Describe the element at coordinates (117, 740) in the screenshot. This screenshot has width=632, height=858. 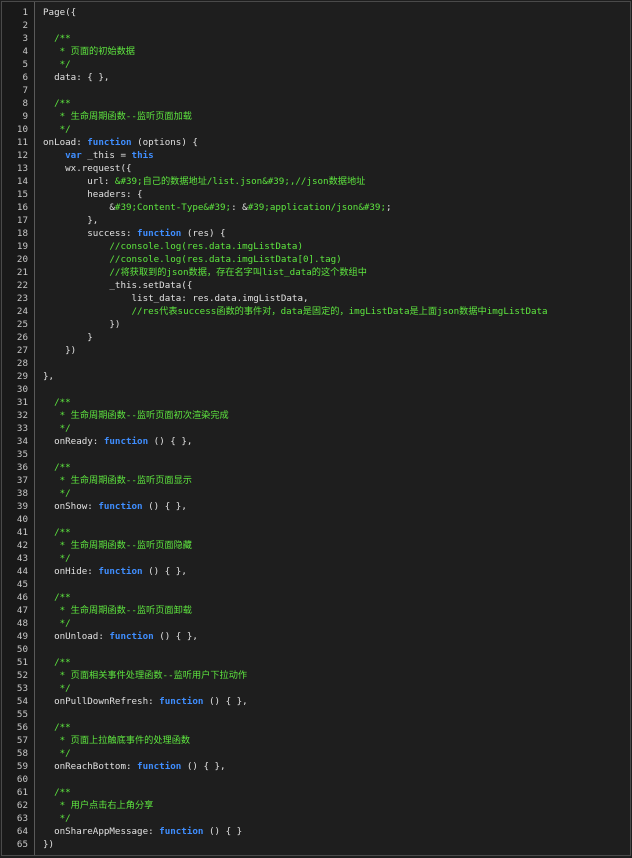
I see `code-token-comment: * 页面上拉触底事件的处理函数` at that location.